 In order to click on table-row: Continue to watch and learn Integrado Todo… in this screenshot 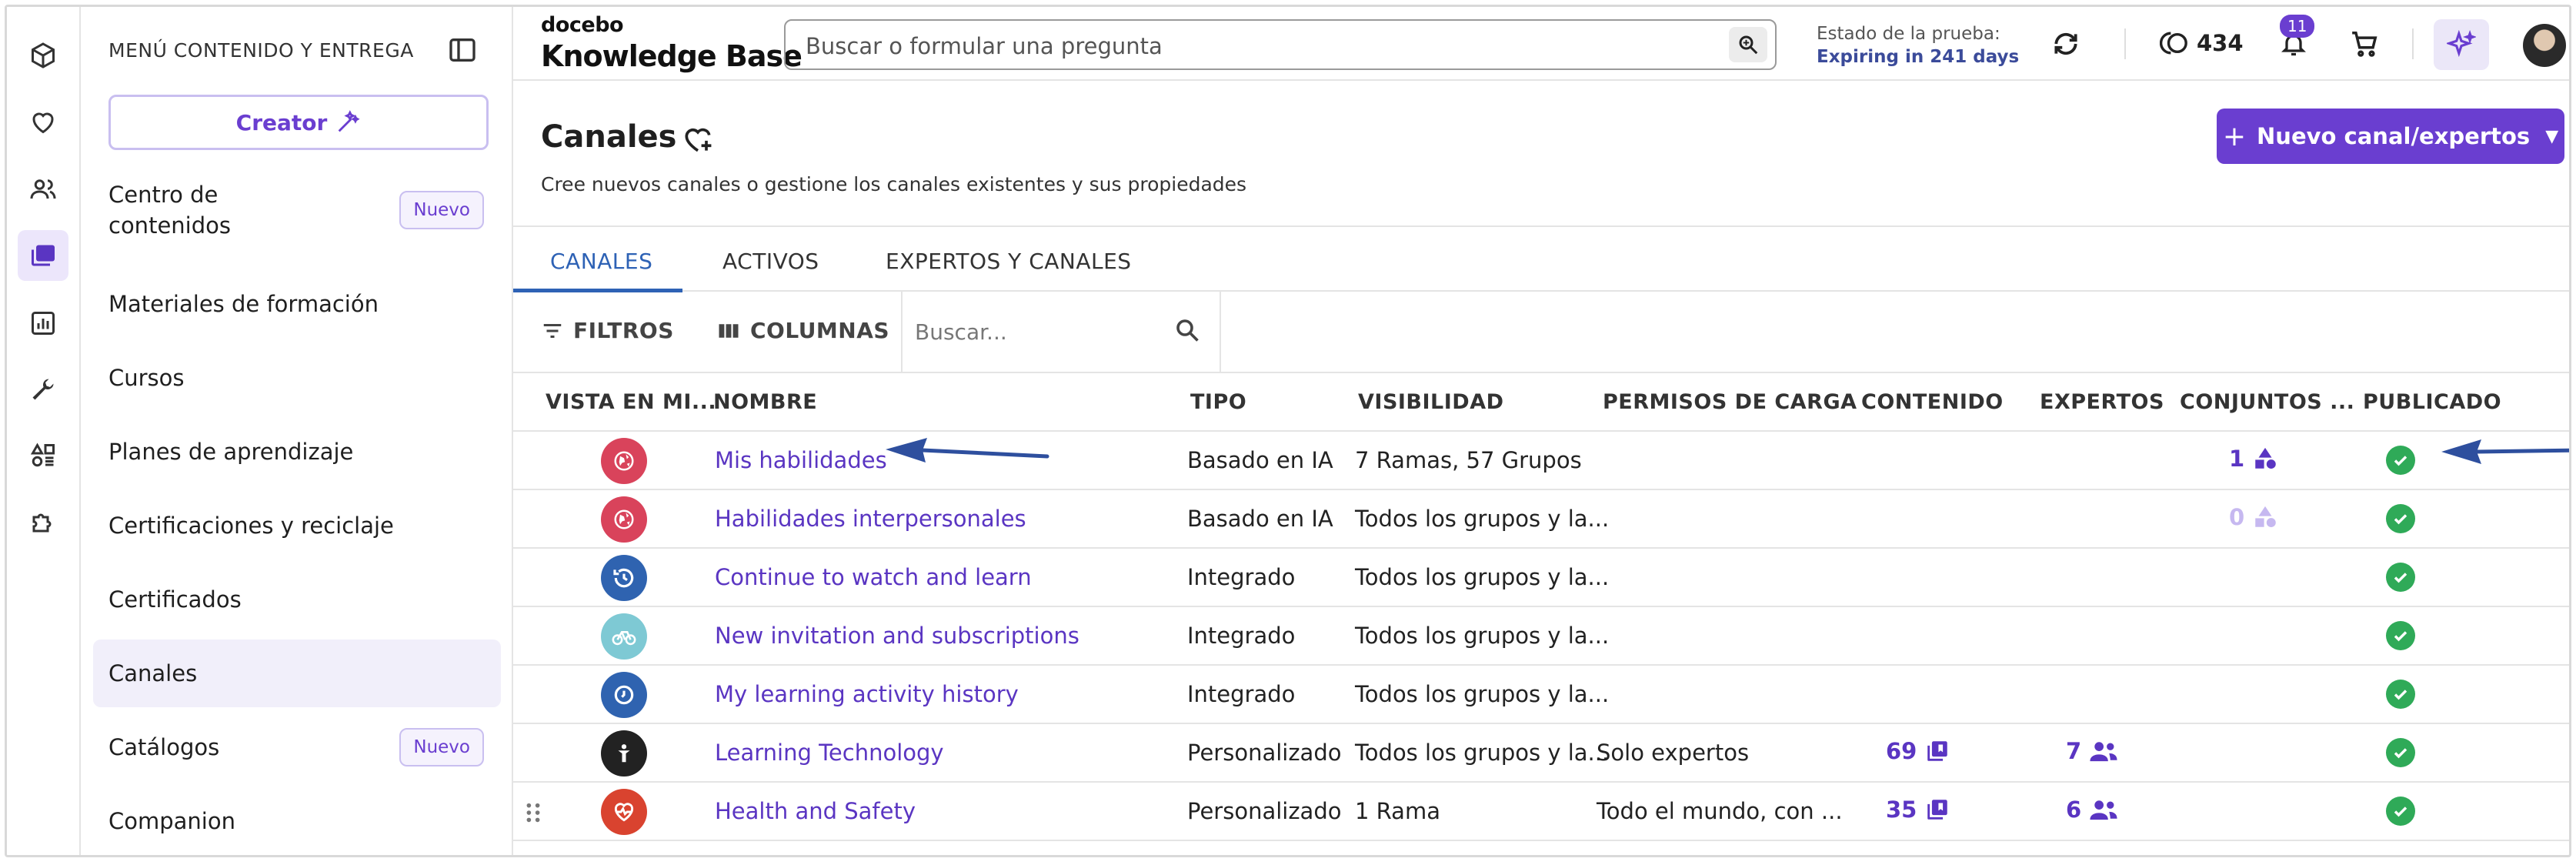, I will do `click(1541, 578)`.